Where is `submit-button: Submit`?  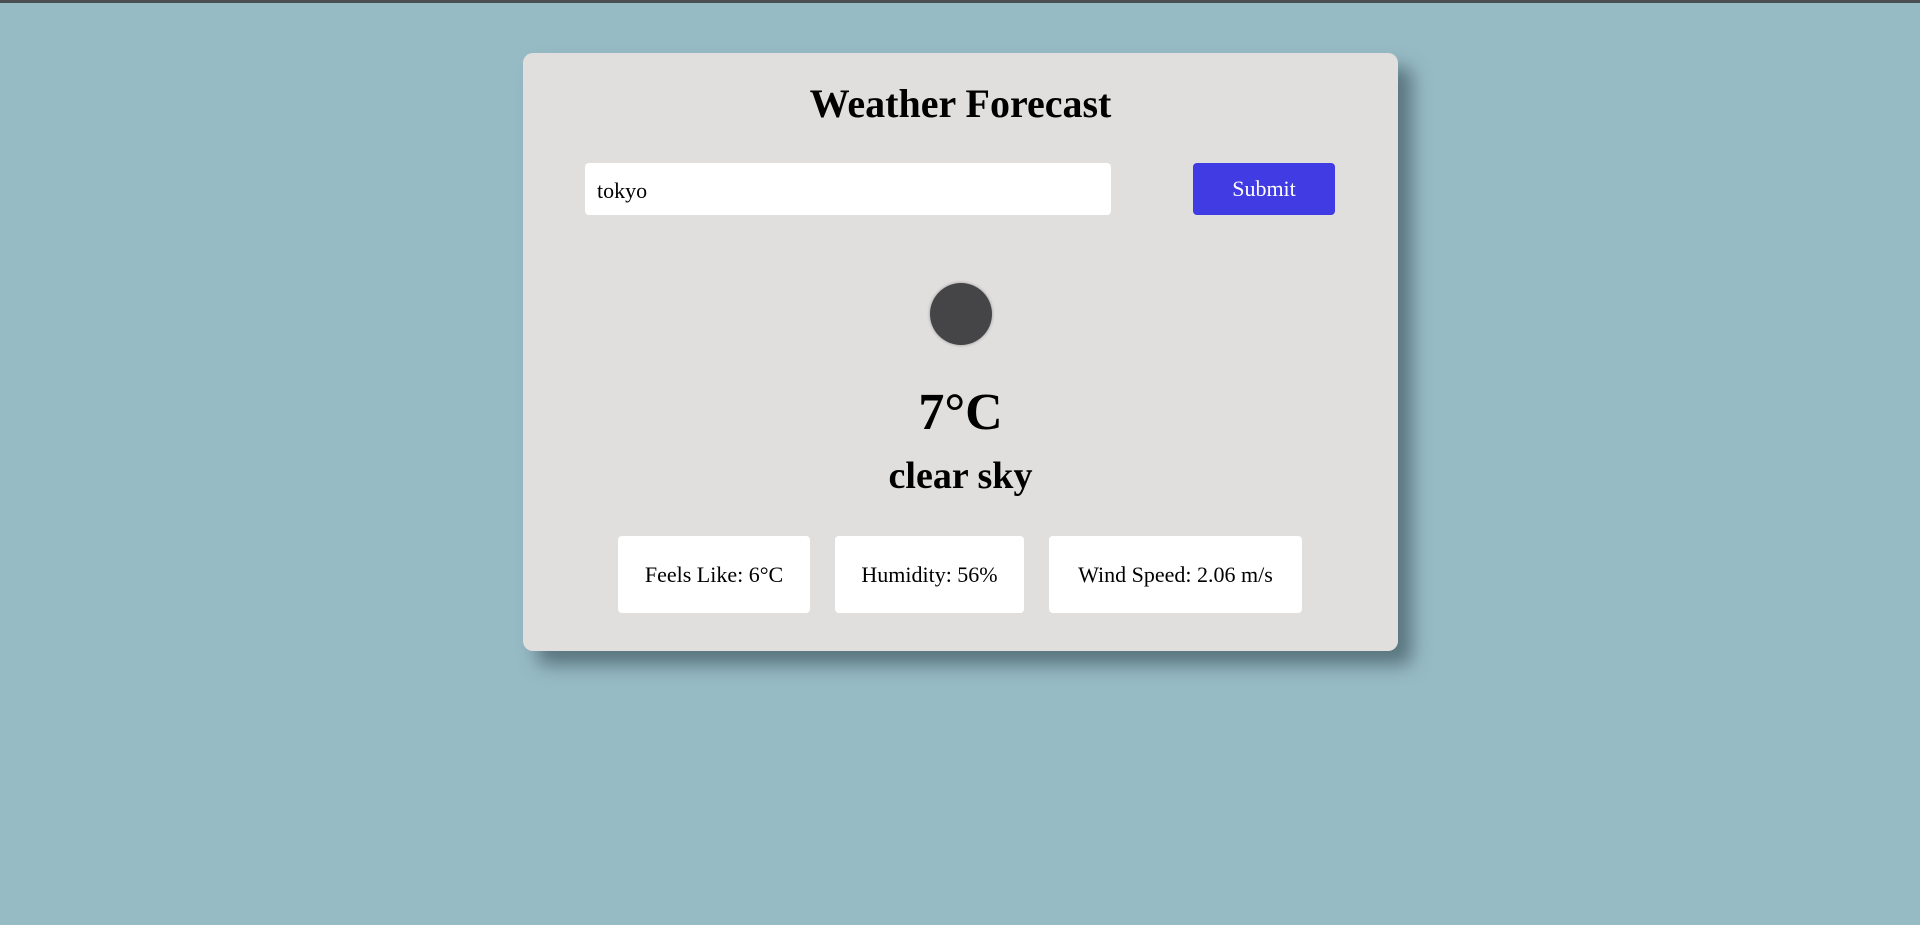 submit-button: Submit is located at coordinates (1264, 189).